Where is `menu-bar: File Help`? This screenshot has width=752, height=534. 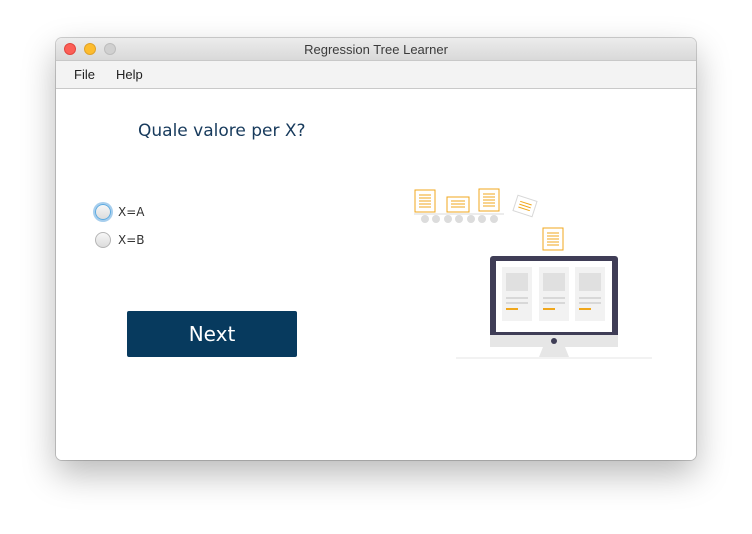 menu-bar: File Help is located at coordinates (376, 75).